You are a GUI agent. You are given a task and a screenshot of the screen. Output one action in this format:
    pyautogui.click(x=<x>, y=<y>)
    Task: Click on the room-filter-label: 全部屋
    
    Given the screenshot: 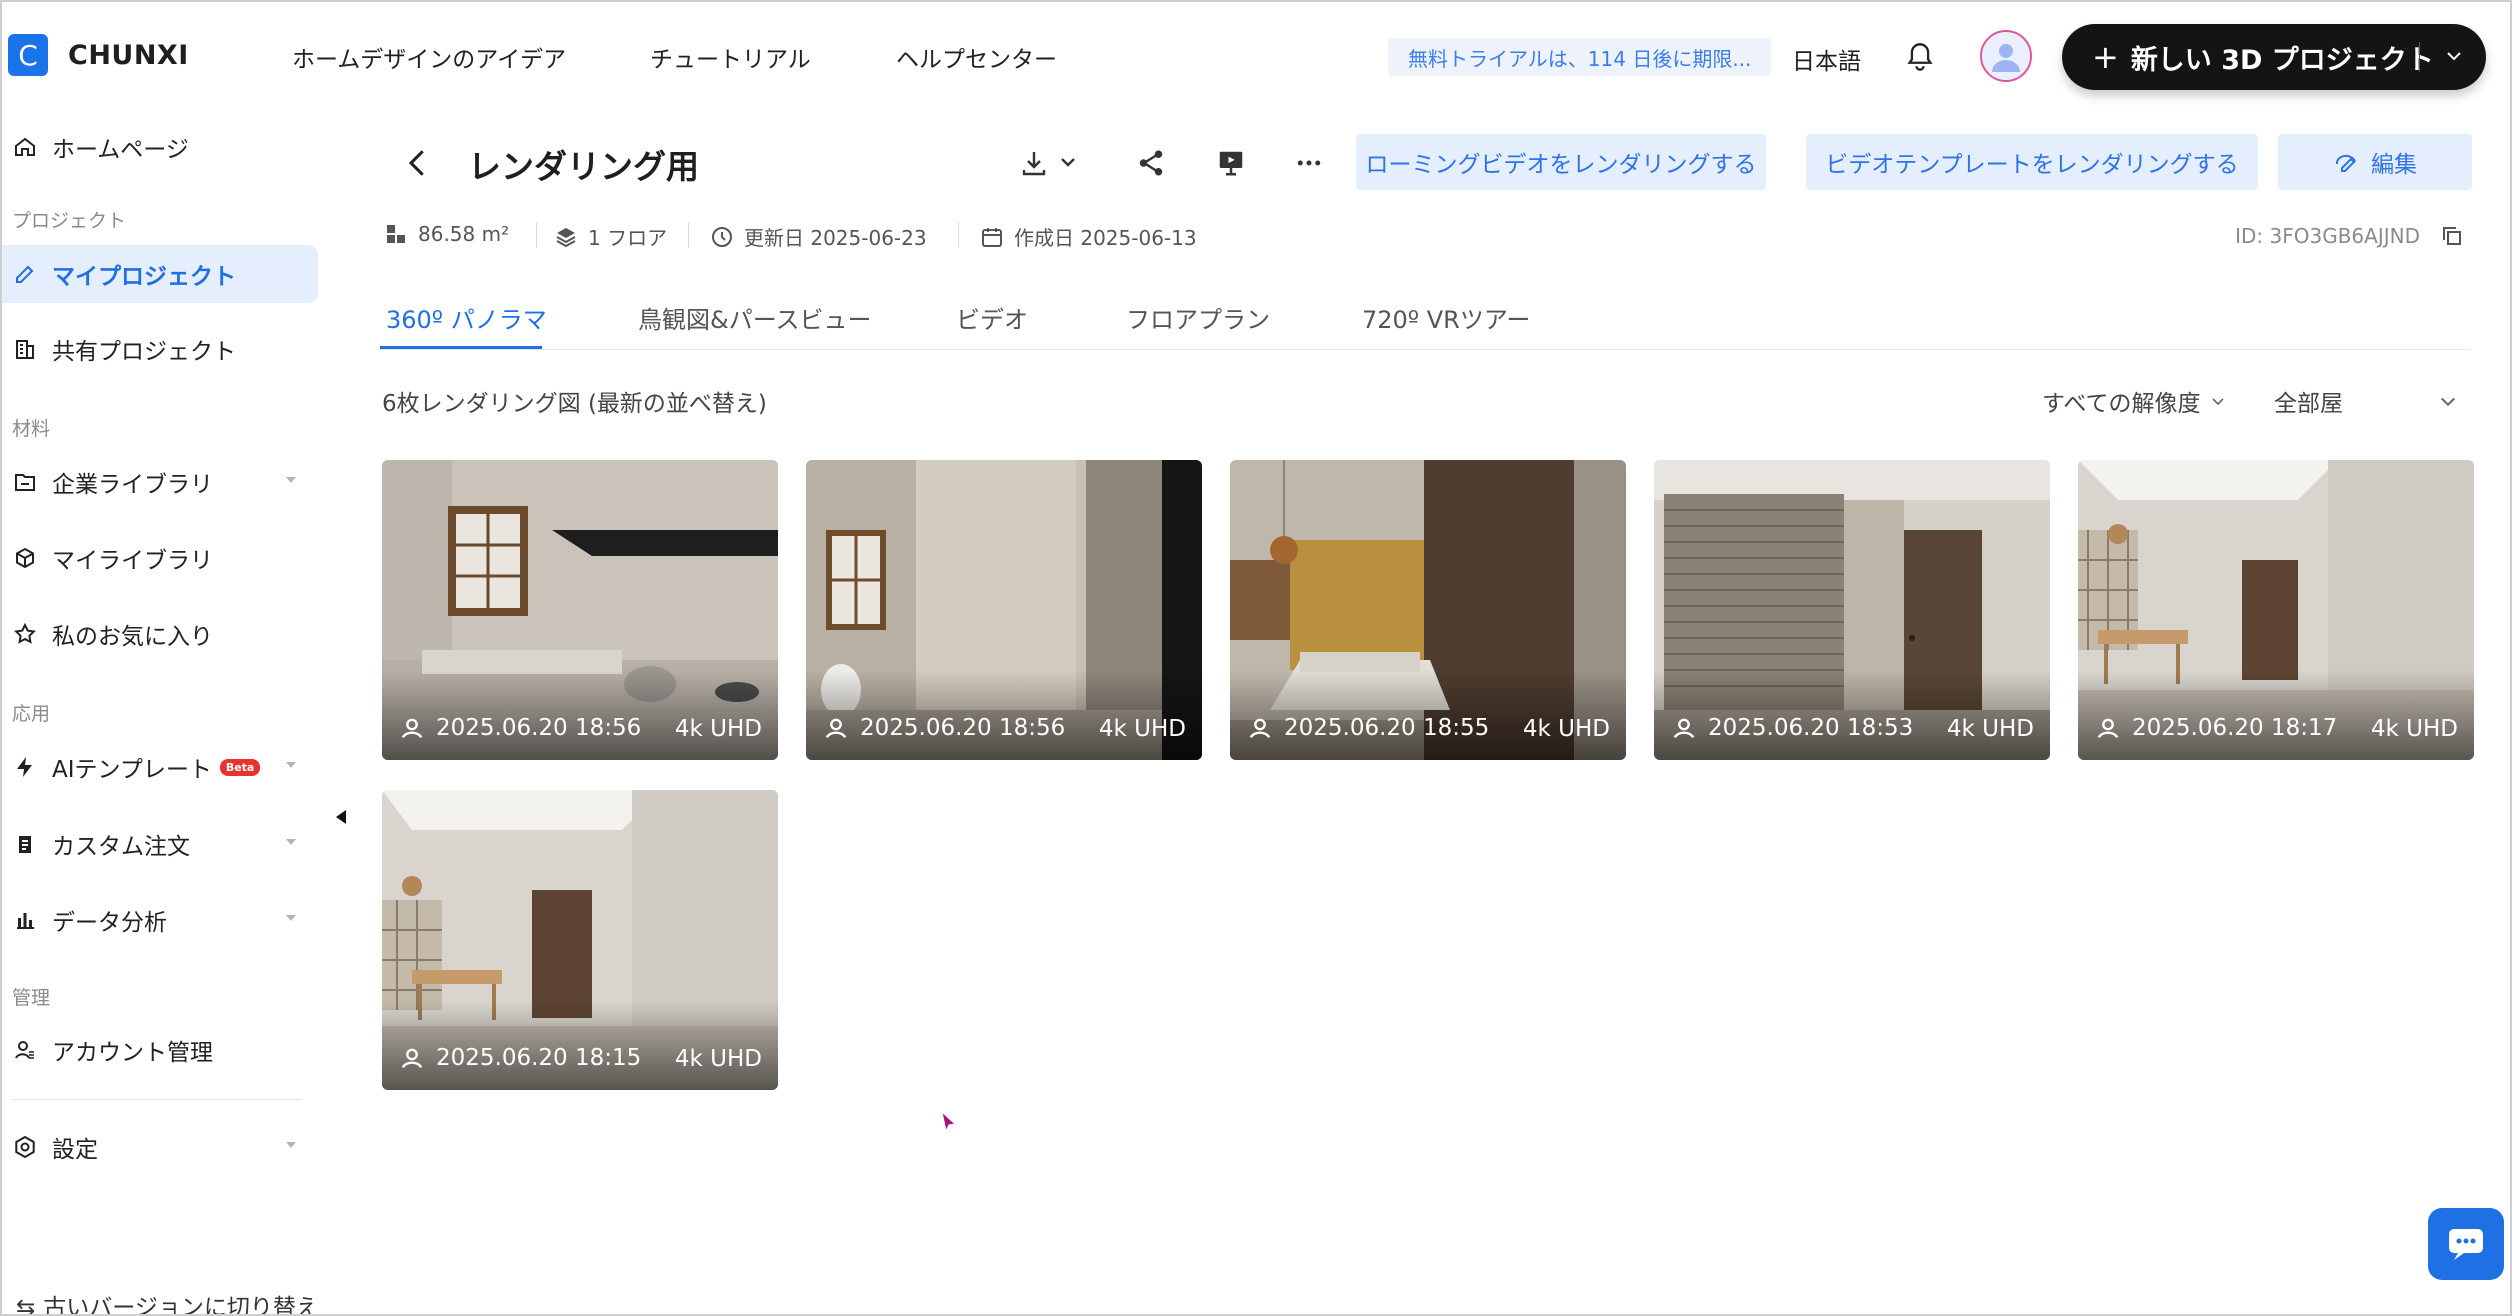 What is the action you would take?
    pyautogui.click(x=2308, y=404)
    